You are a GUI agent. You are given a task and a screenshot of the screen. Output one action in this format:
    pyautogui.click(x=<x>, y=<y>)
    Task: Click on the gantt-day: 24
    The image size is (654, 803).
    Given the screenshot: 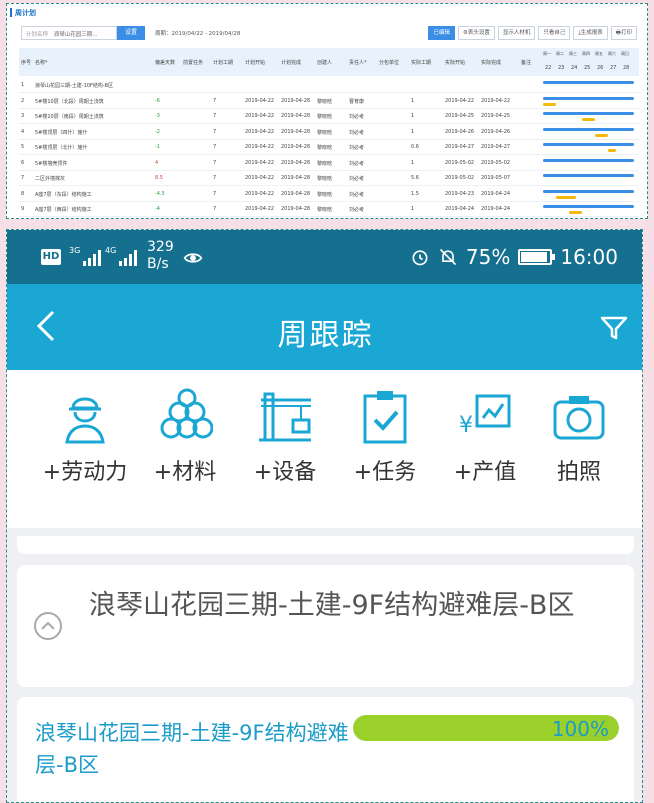 What is the action you would take?
    pyautogui.click(x=574, y=68)
    